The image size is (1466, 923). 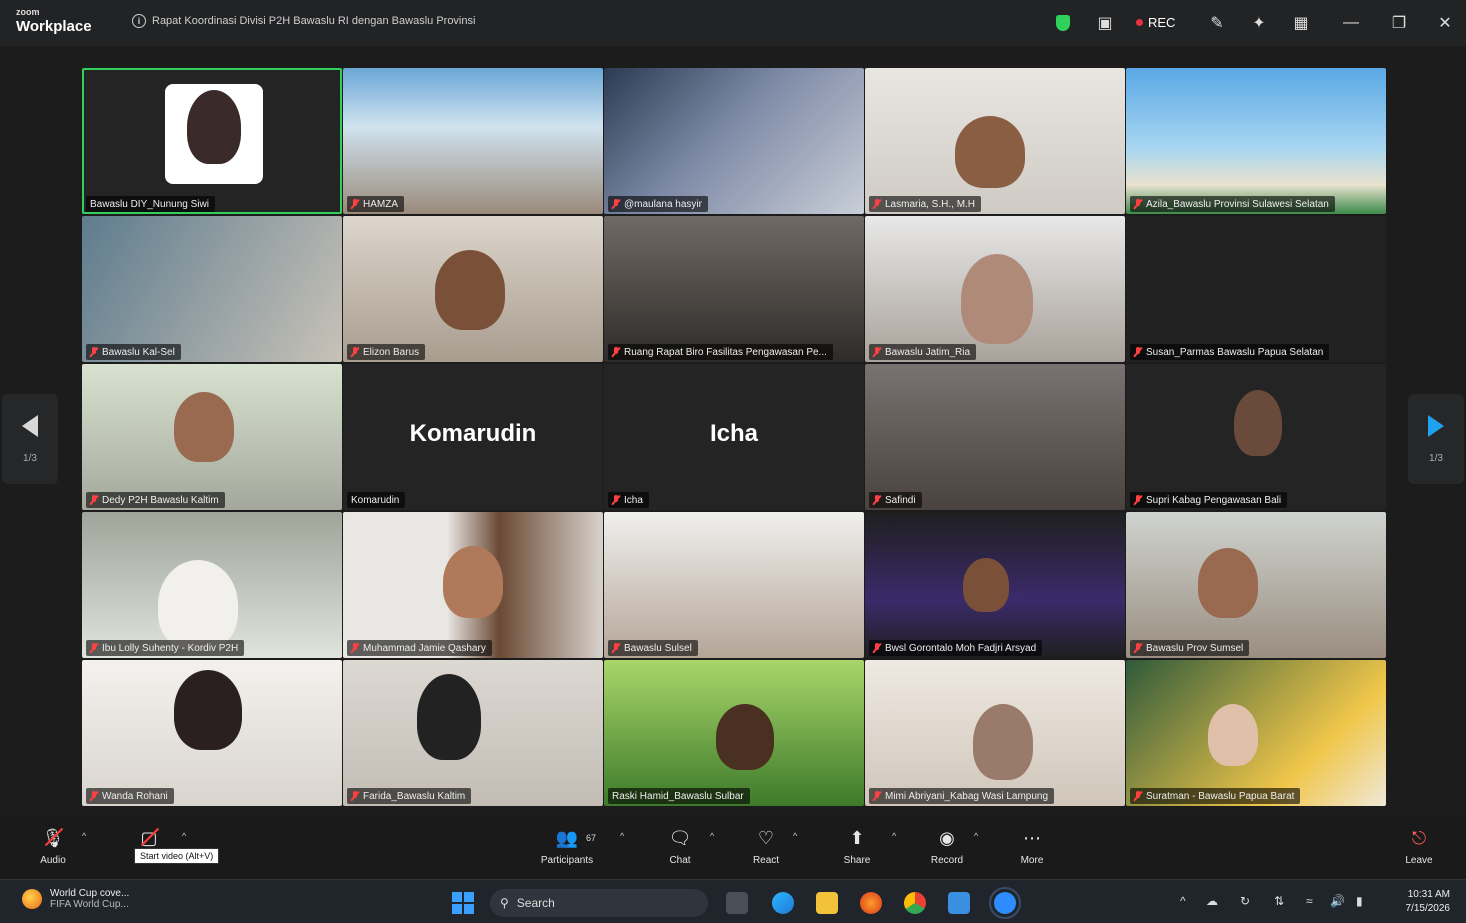 I want to click on video-tile: Ibu Lolly Suhenty - Kordiv P2H, so click(x=212, y=585).